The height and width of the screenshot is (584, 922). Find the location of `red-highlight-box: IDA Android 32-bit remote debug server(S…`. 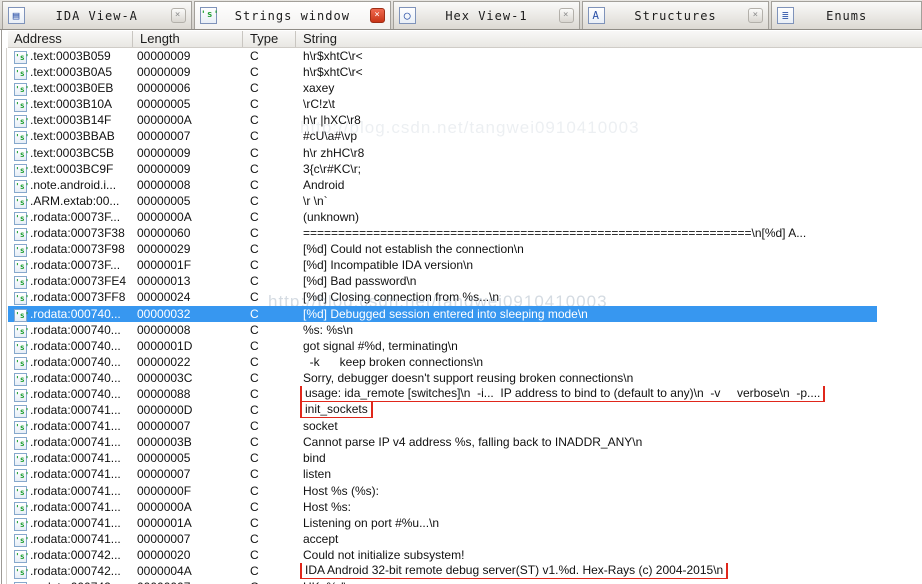

red-highlight-box: IDA Android 32-bit remote debug server(S… is located at coordinates (514, 571).